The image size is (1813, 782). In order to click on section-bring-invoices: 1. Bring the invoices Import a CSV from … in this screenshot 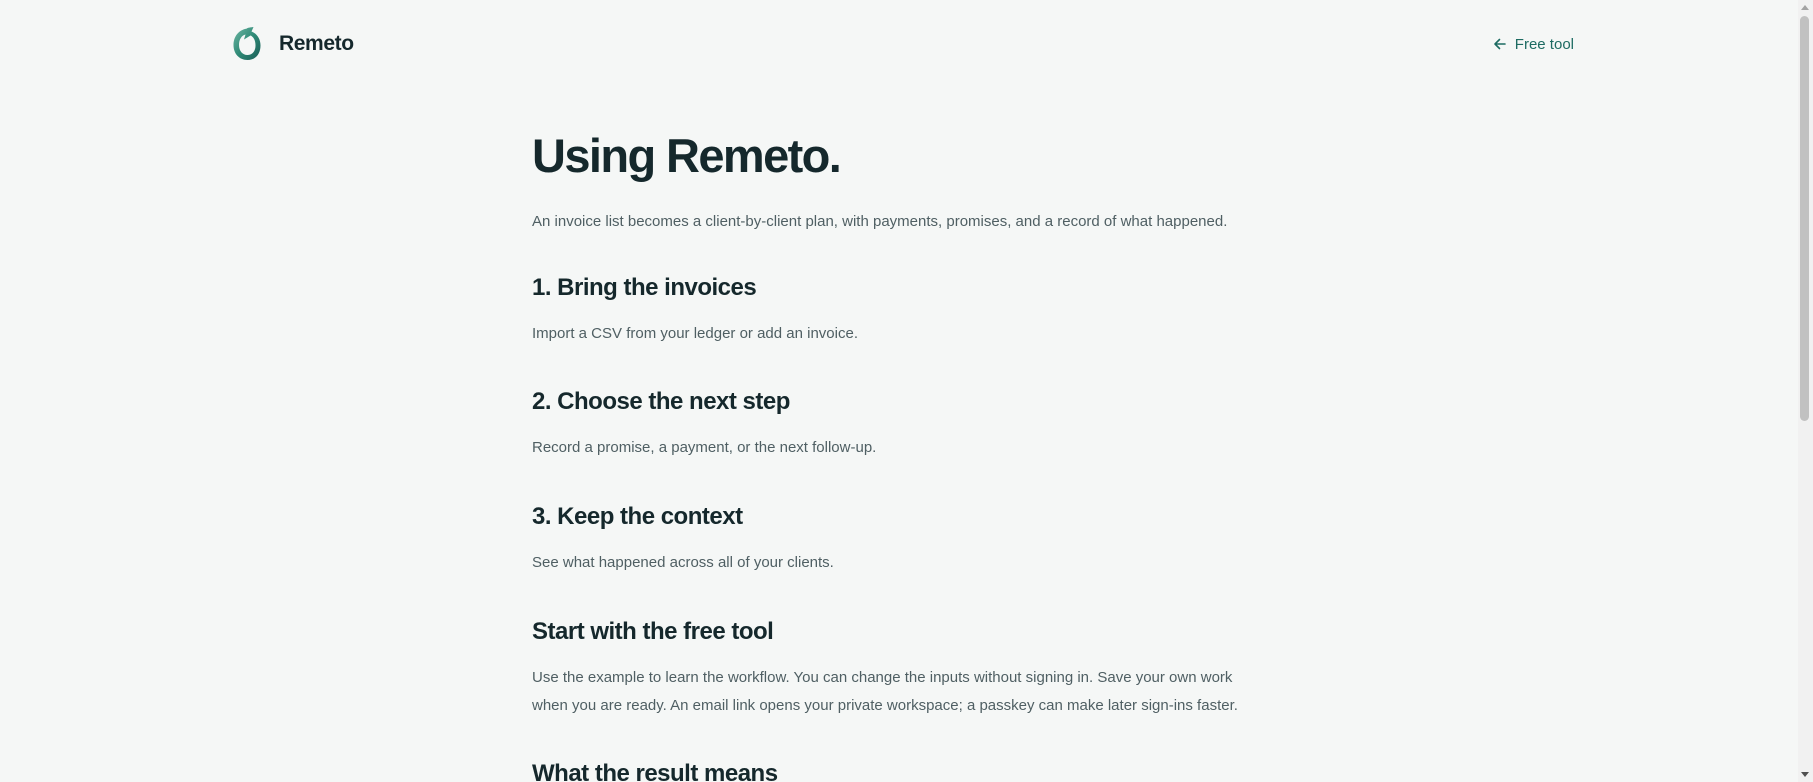, I will do `click(892, 310)`.